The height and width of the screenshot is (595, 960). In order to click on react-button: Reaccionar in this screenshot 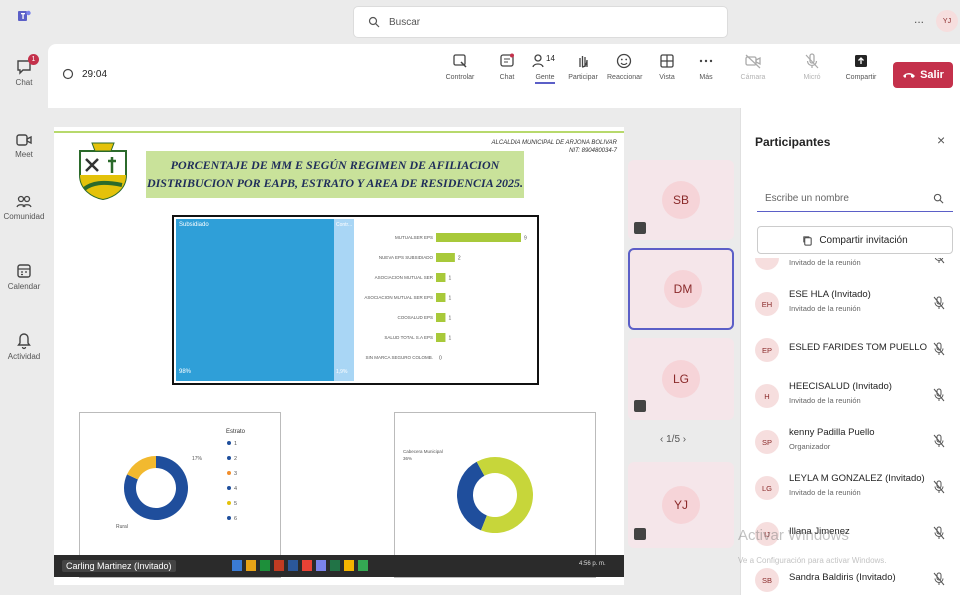, I will do `click(625, 66)`.